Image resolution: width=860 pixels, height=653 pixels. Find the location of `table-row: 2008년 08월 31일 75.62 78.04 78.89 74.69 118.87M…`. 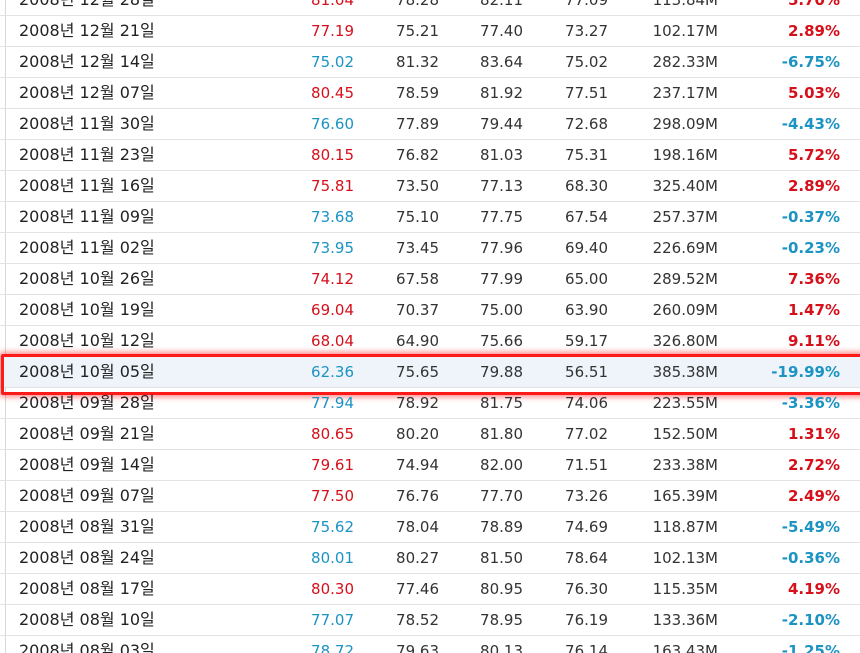

table-row: 2008년 08월 31일 75.62 78.04 78.89 74.69 118.87M… is located at coordinates (430, 527).